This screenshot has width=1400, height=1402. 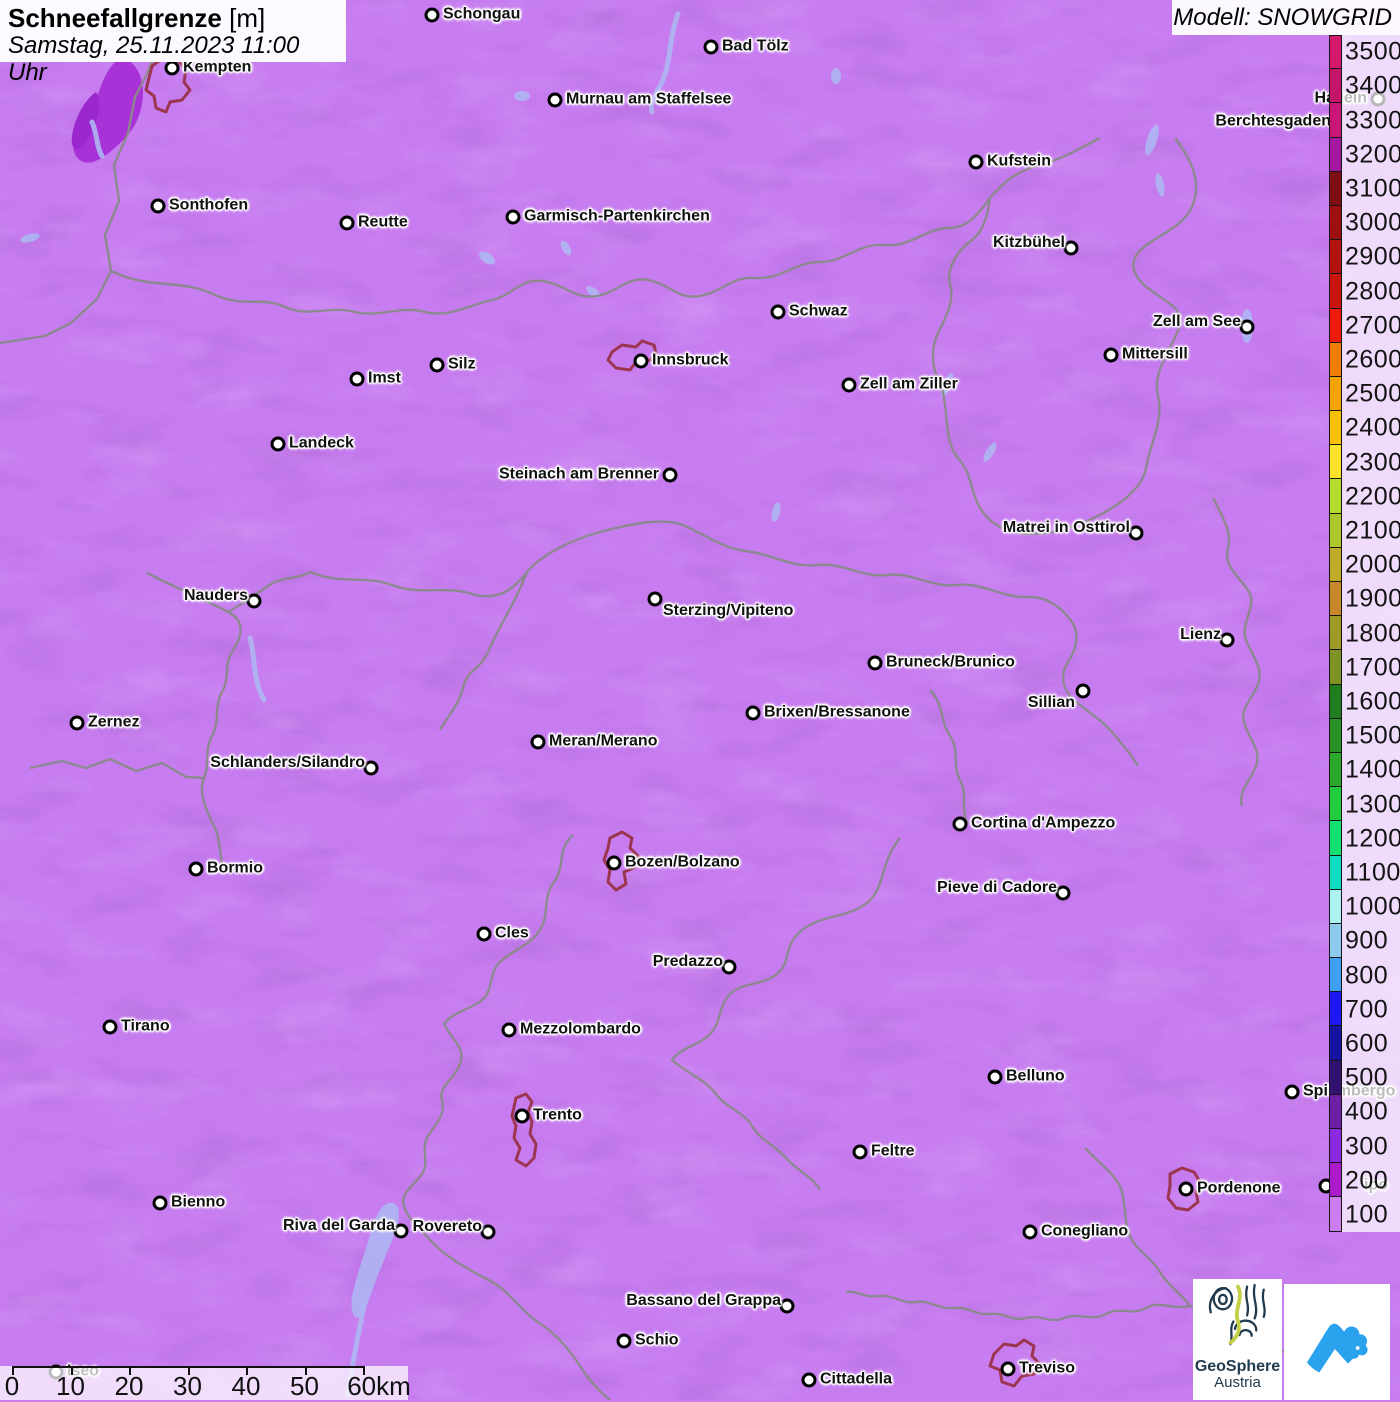 I want to click on geosphere-logo: GeoSphere Austria, so click(x=1237, y=1339).